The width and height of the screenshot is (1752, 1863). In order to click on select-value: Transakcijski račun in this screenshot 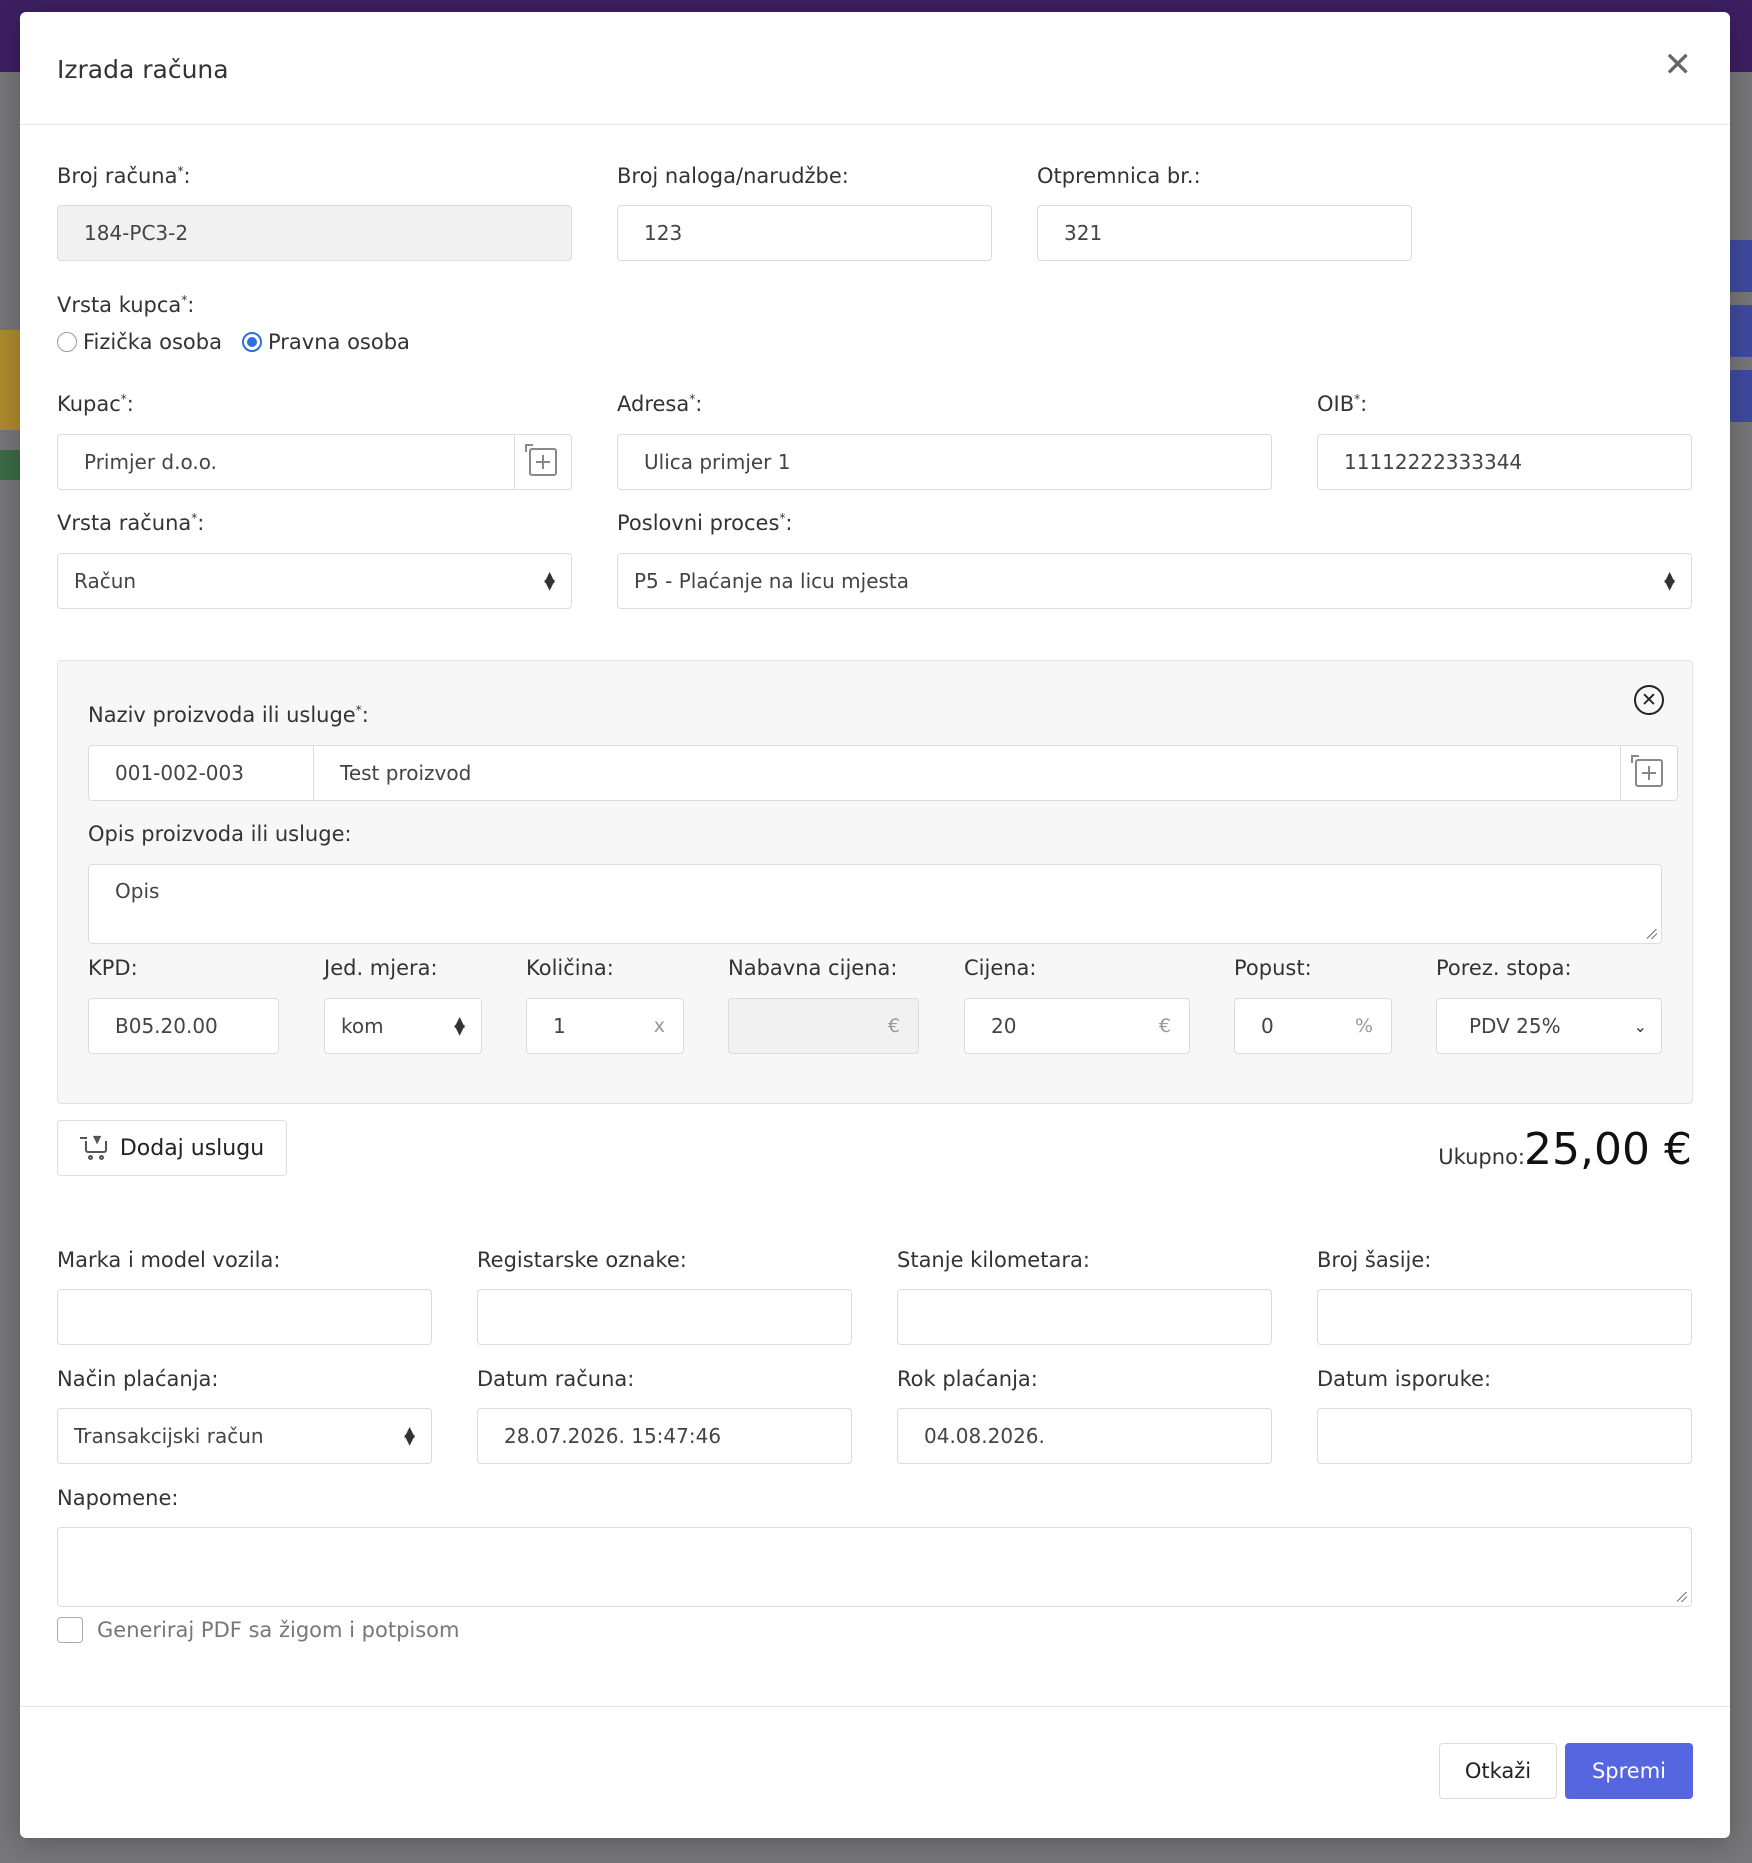, I will do `click(169, 1436)`.